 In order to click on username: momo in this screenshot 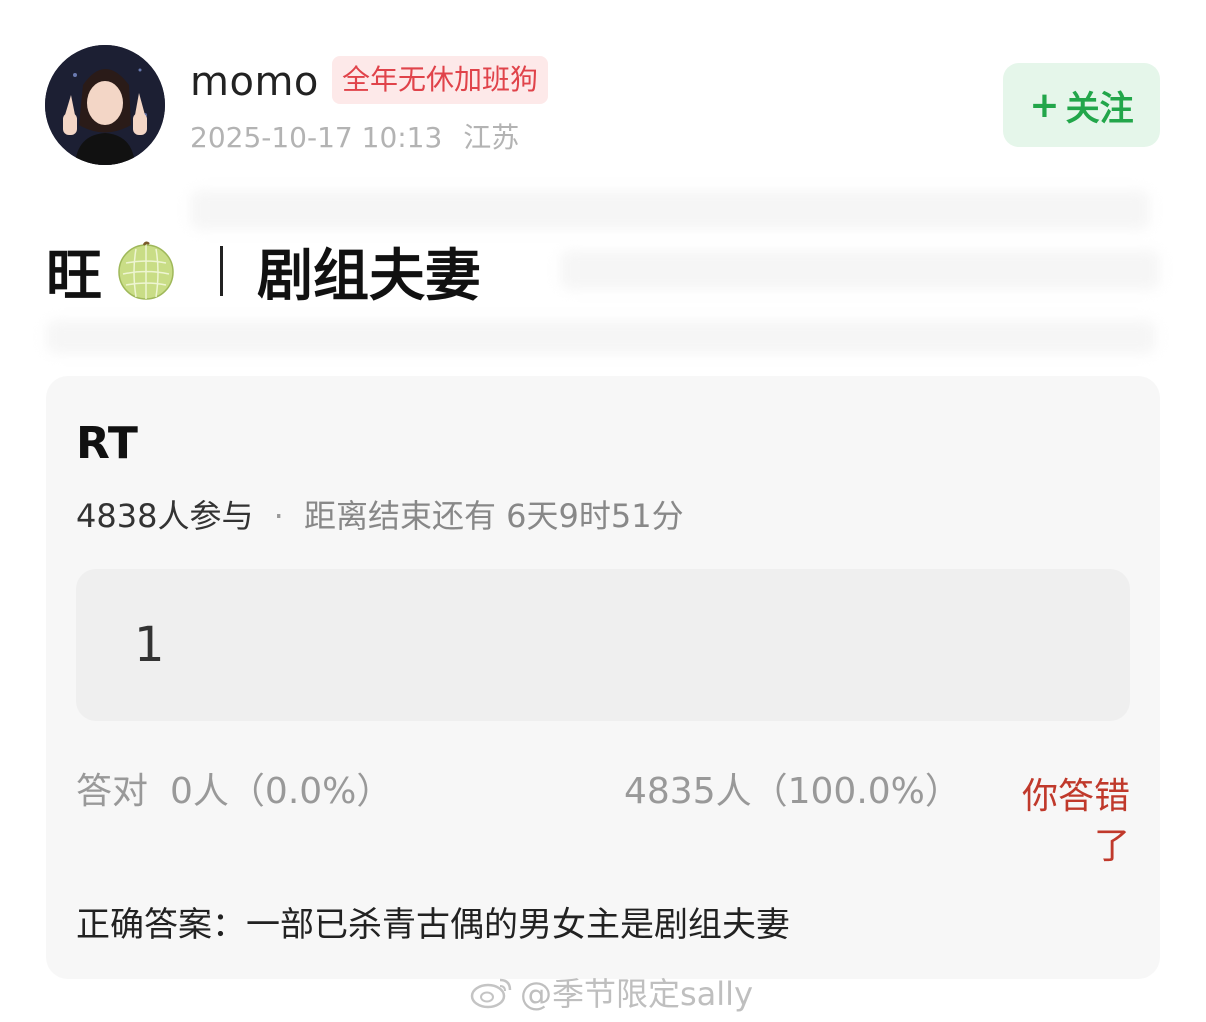, I will do `click(254, 82)`.